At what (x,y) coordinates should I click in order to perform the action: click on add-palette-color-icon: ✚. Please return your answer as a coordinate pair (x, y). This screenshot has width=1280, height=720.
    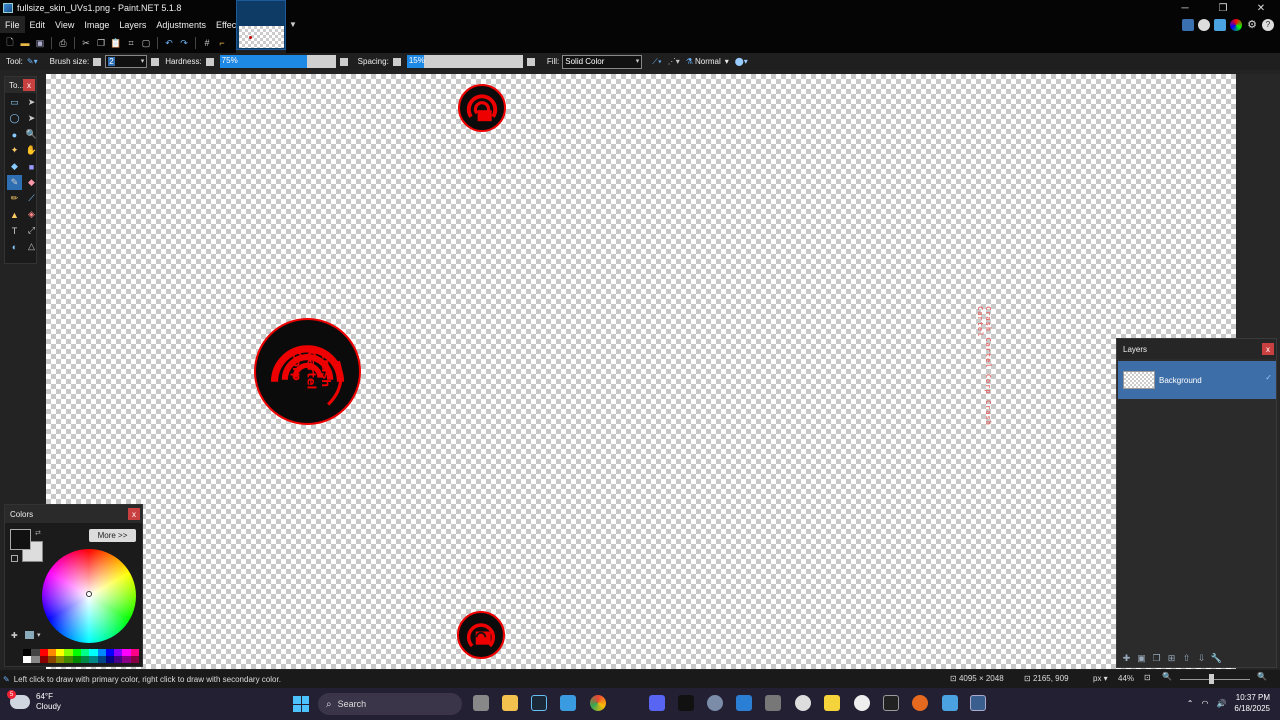
    Looking at the image, I should click on (14, 635).